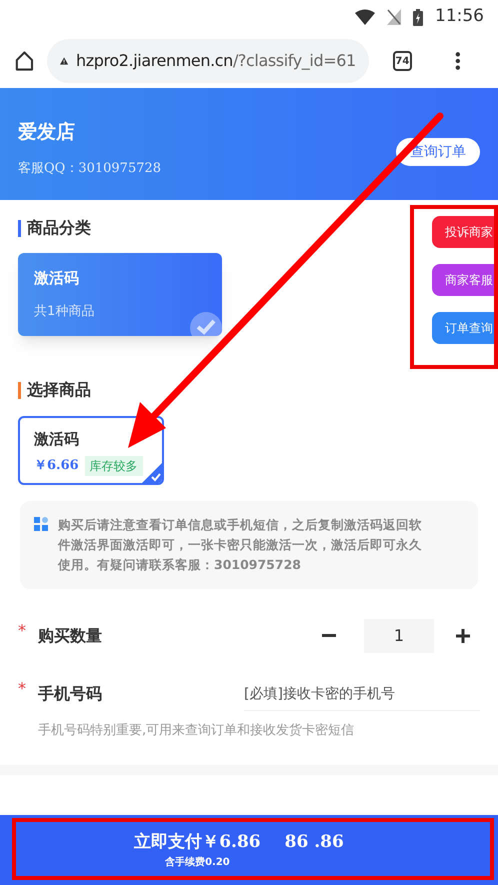  I want to click on home-icon, so click(24, 61).